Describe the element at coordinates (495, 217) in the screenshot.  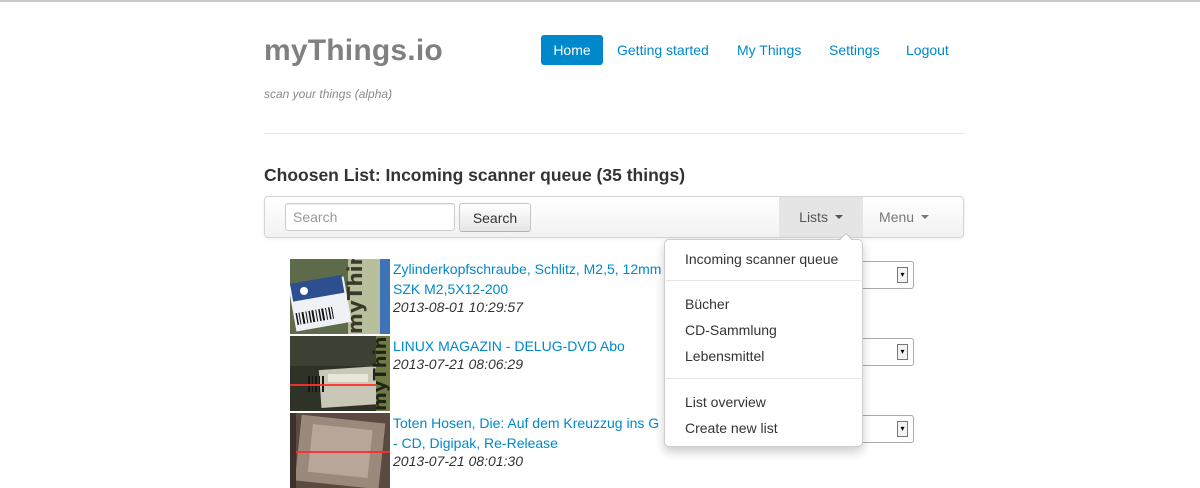
I see `search-button: Search` at that location.